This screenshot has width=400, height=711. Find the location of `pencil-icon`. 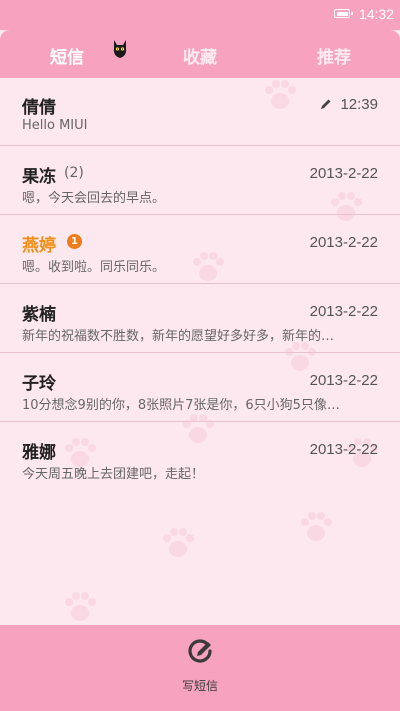

pencil-icon is located at coordinates (326, 104).